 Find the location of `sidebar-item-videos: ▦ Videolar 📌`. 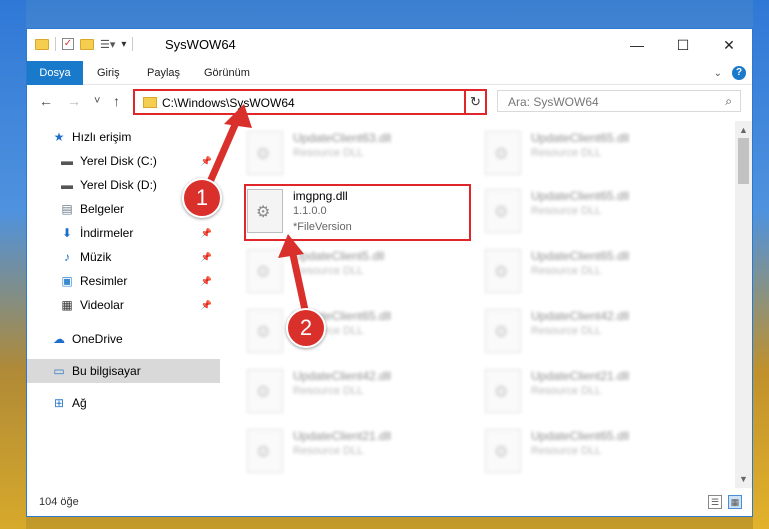

sidebar-item-videos: ▦ Videolar 📌 is located at coordinates (123, 305).